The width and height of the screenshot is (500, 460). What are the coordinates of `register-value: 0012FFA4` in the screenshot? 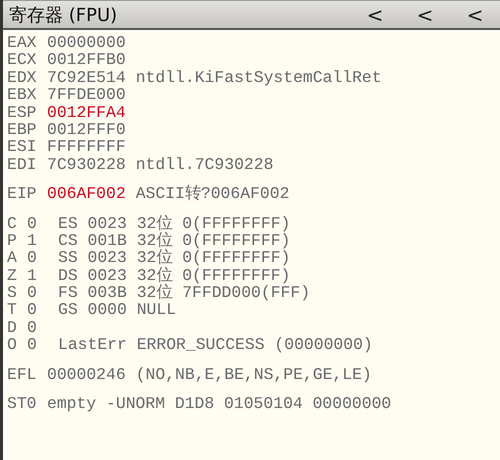 It's located at (86, 112).